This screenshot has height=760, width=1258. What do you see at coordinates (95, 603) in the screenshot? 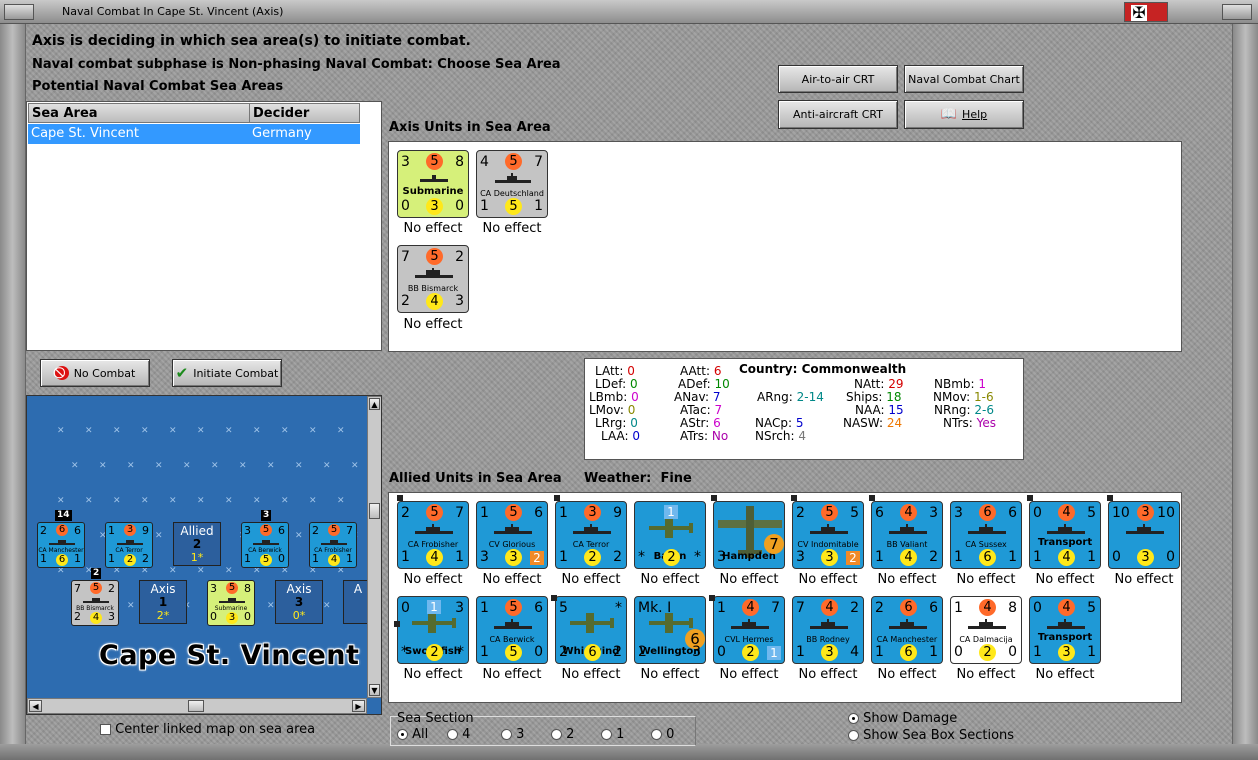
I see `map-counter-bb-bismarck: 7 5 2 BB Bismarck 2 4 3` at bounding box center [95, 603].